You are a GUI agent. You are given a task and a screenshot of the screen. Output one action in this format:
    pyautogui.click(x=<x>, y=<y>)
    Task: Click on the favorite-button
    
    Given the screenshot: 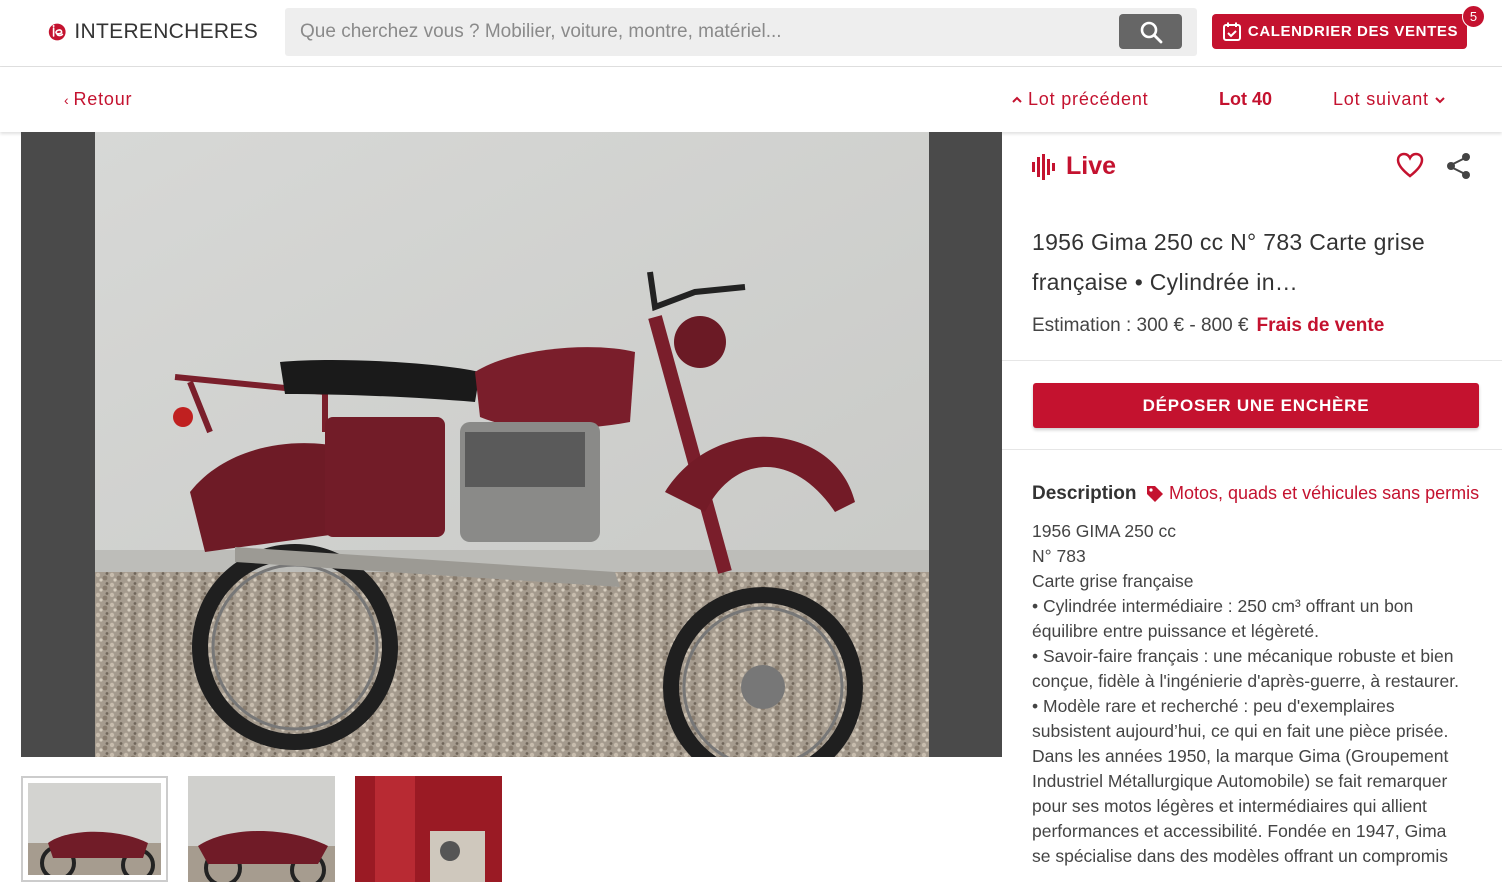 What is the action you would take?
    pyautogui.click(x=1410, y=167)
    